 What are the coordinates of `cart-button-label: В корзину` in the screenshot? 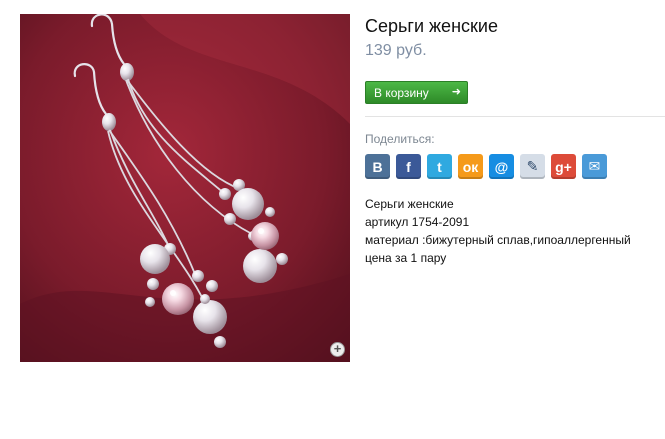 It's located at (401, 92).